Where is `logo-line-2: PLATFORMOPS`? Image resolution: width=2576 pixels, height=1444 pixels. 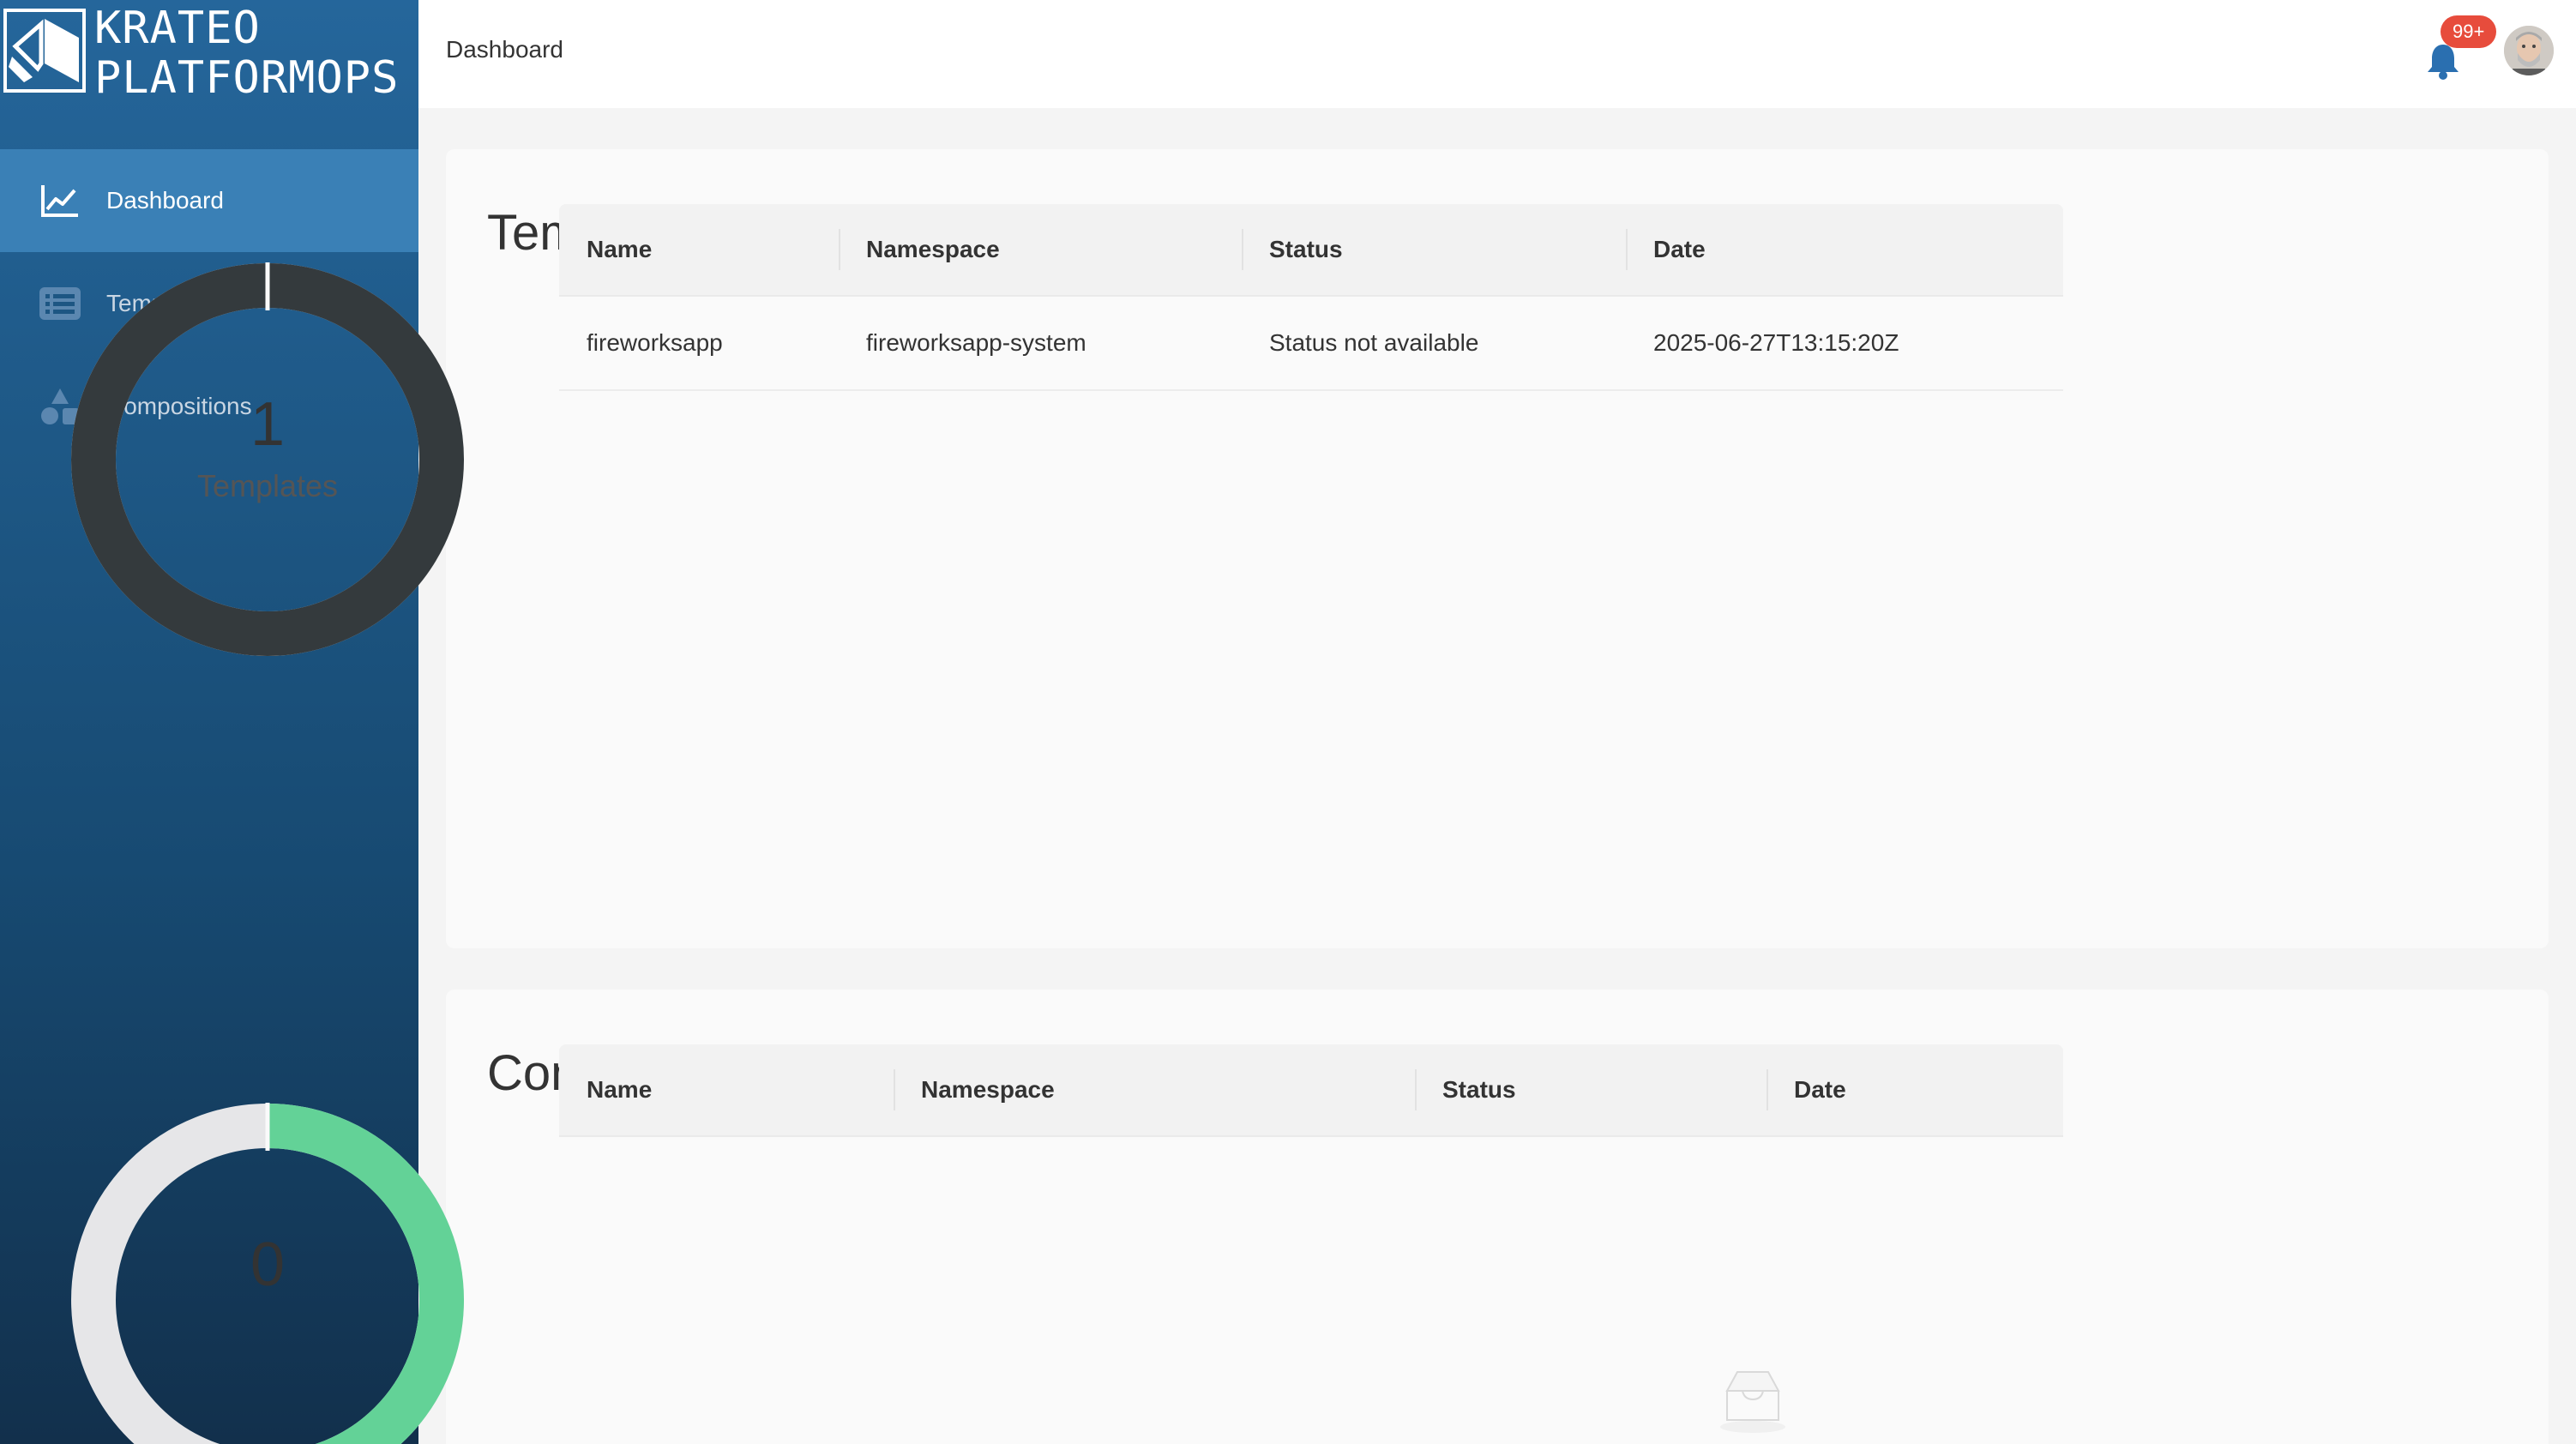
logo-line-2: PLATFORMOPS is located at coordinates (247, 78).